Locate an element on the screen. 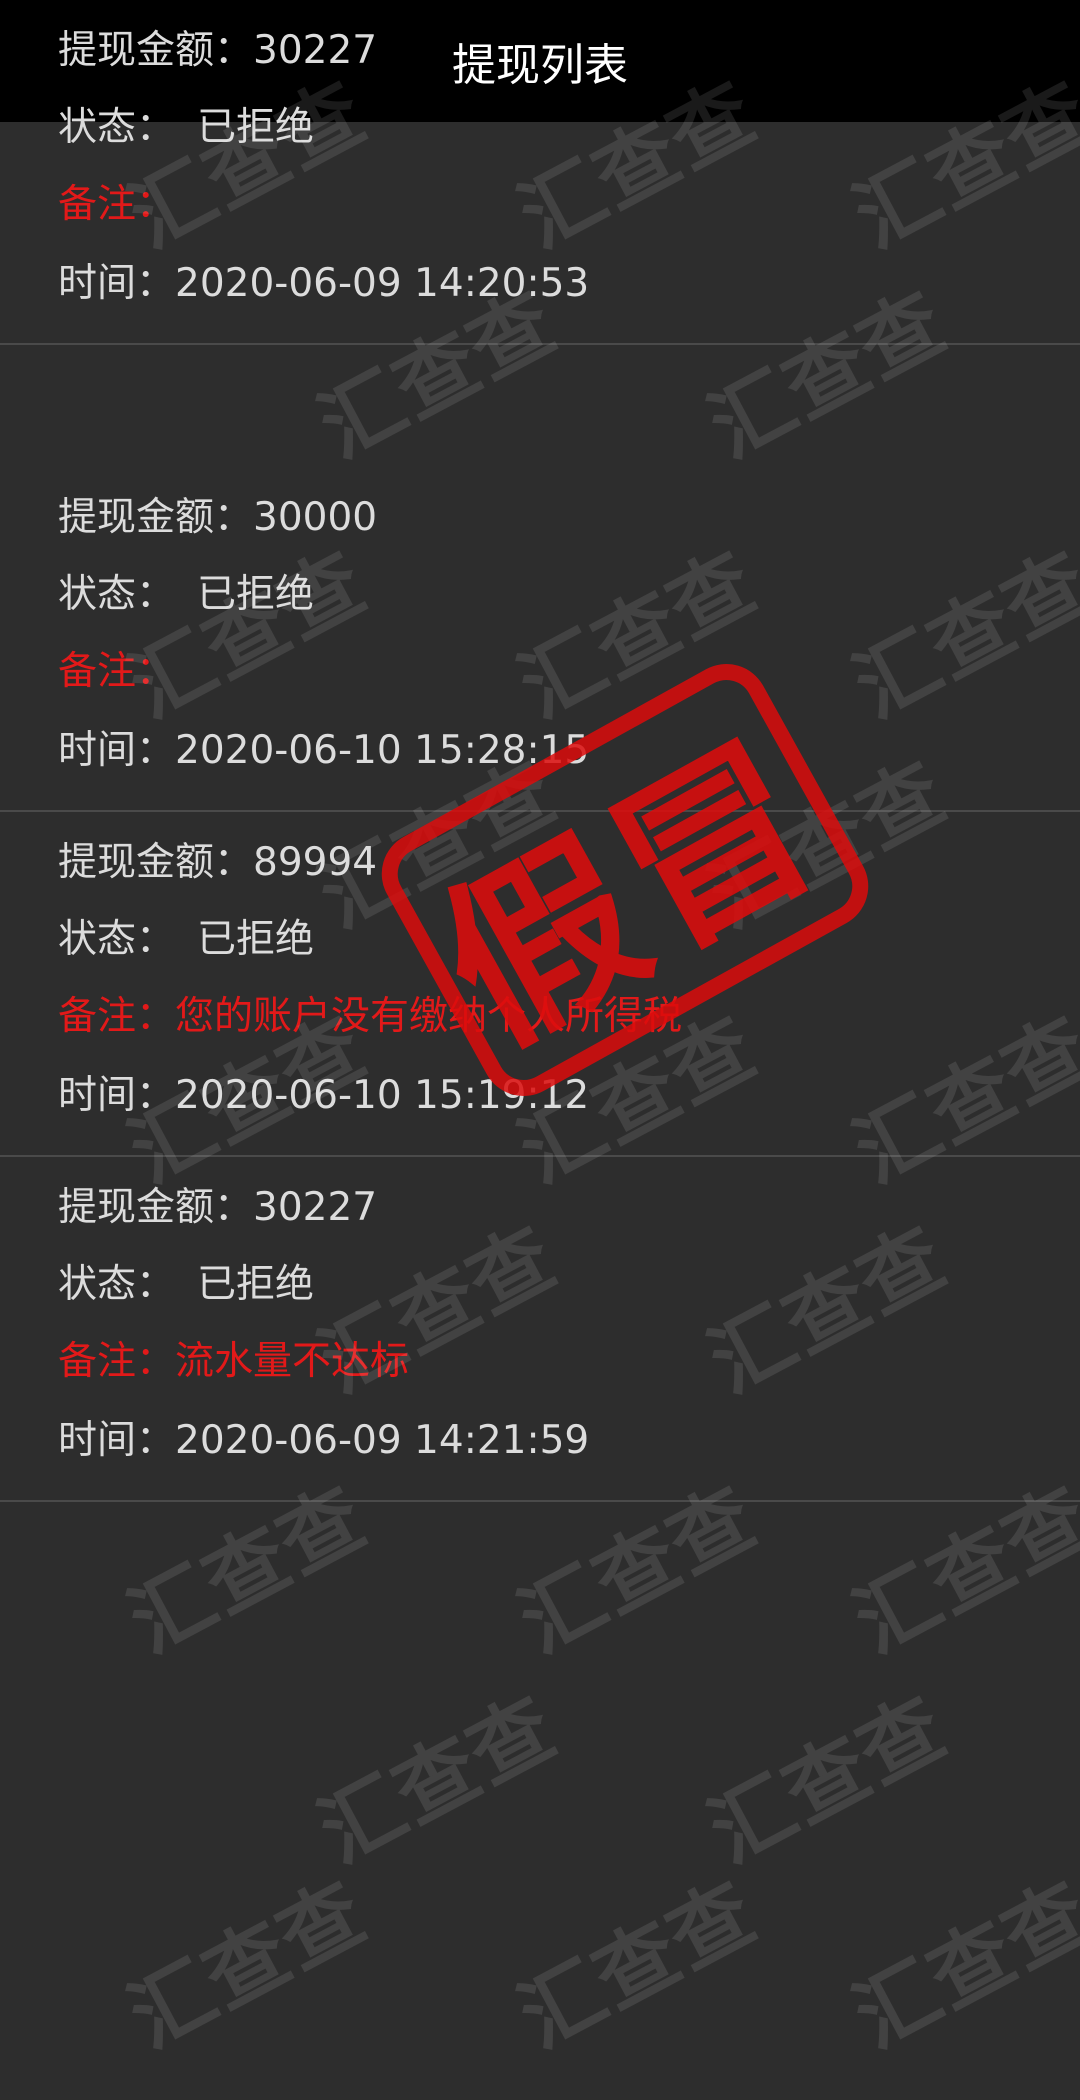 Image resolution: width=1080 pixels, height=2100 pixels. amount-value: 30000 is located at coordinates (315, 517).